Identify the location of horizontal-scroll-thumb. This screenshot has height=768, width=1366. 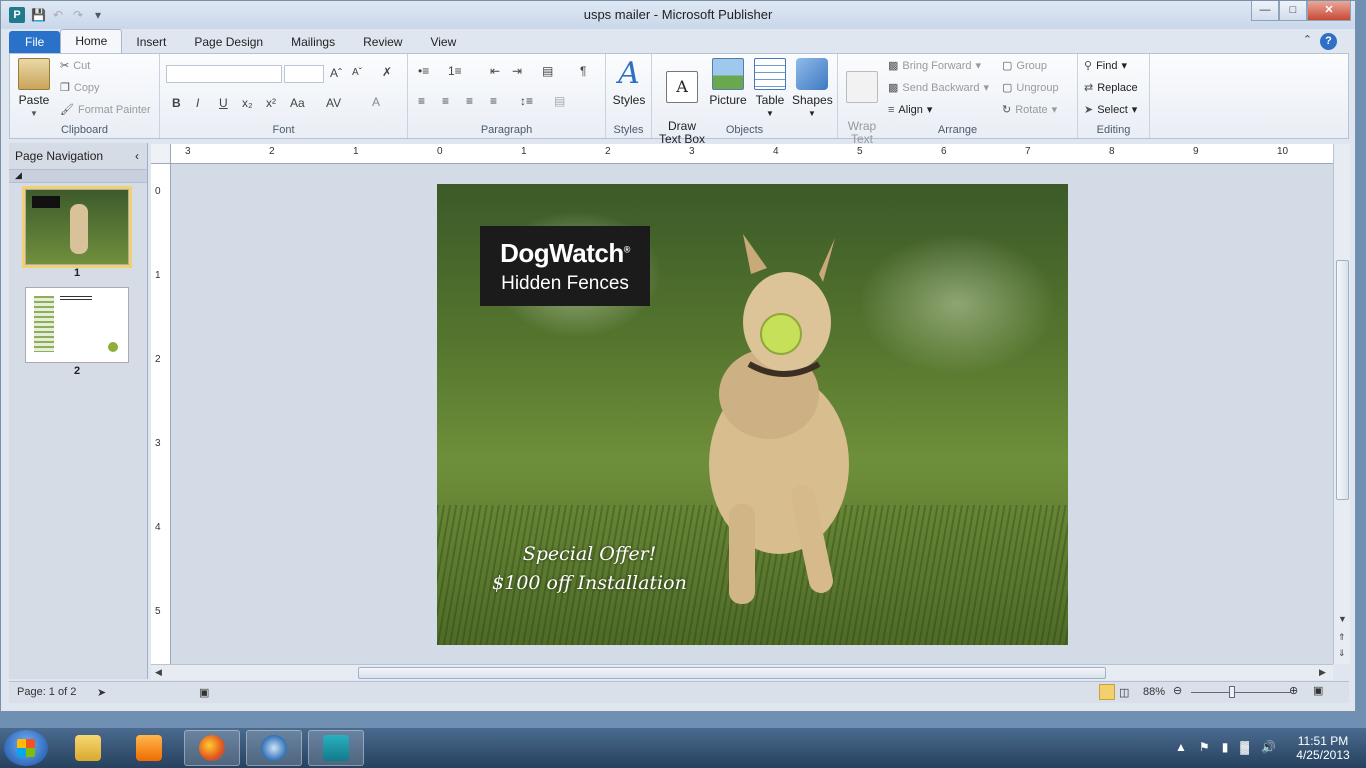
(732, 673).